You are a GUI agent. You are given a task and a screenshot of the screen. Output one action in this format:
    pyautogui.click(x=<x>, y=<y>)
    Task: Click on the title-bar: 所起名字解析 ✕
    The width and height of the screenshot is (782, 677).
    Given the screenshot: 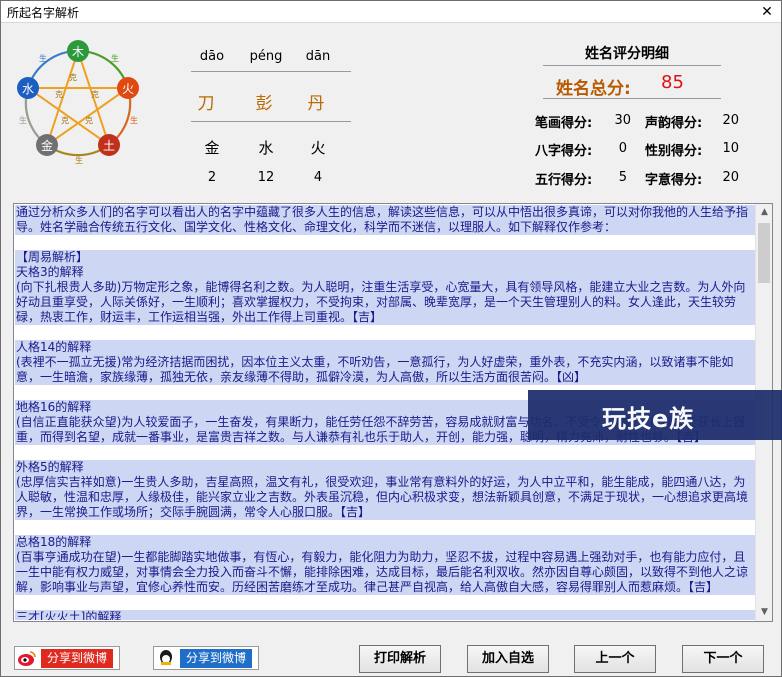 What is the action you would take?
    pyautogui.click(x=391, y=12)
    